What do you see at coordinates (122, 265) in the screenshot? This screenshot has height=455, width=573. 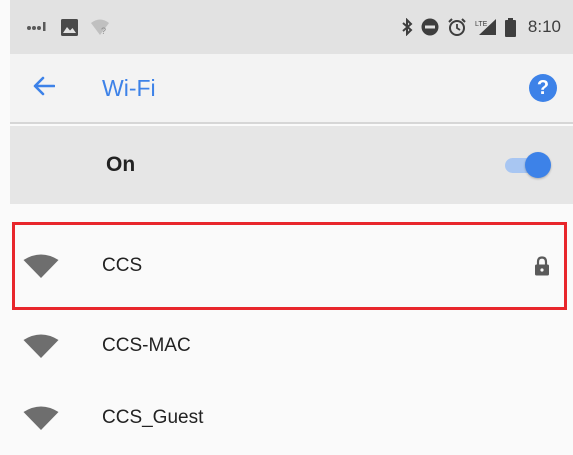 I see `network-name: CCS` at bounding box center [122, 265].